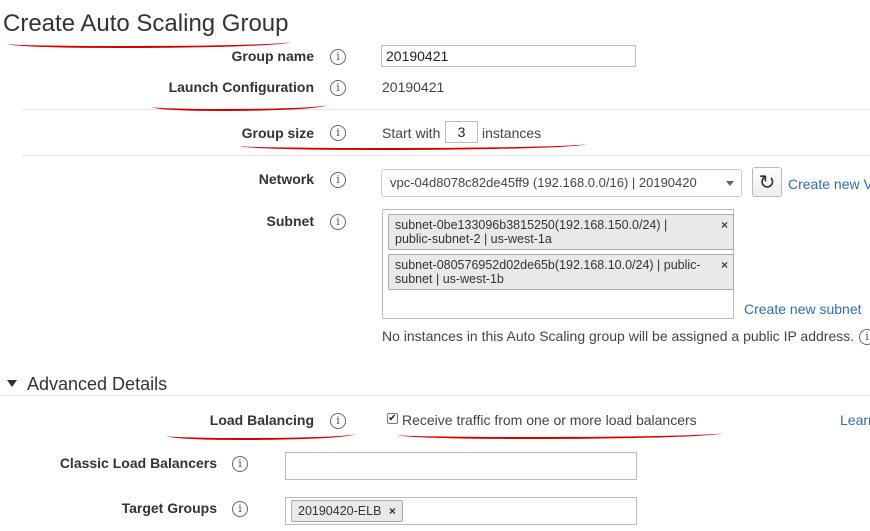  What do you see at coordinates (338, 222) in the screenshot?
I see `subnet-info-icon: i` at bounding box center [338, 222].